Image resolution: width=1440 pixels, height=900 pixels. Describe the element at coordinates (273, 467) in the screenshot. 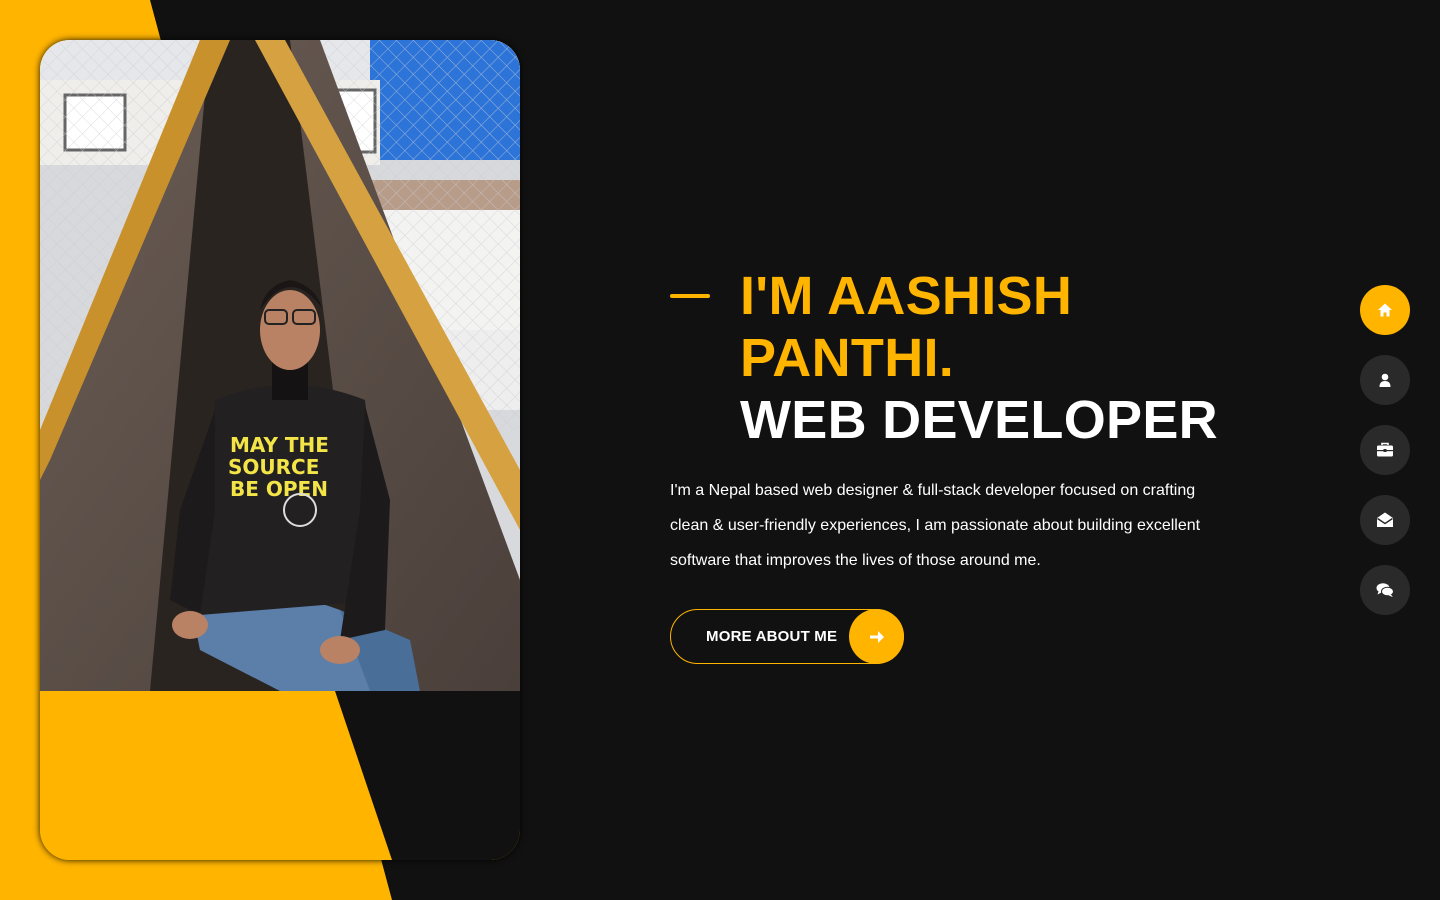

I see `shirt-text-line2: SOURCE` at that location.